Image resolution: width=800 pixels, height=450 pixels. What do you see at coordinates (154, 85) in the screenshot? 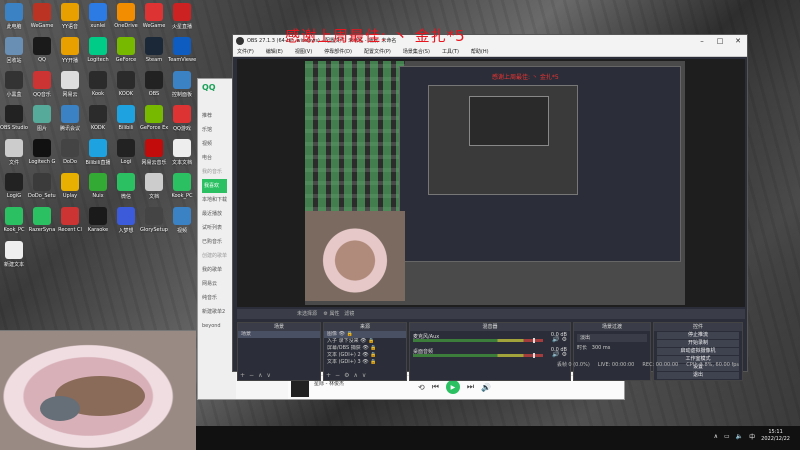
I see `desktop-icon: OBS` at bounding box center [154, 85].